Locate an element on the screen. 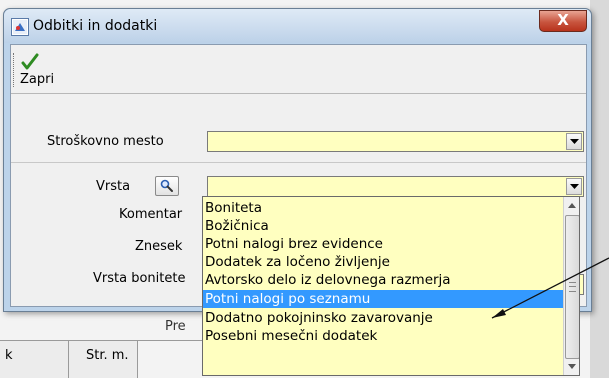  zapri-label: Zapri is located at coordinates (37, 79).